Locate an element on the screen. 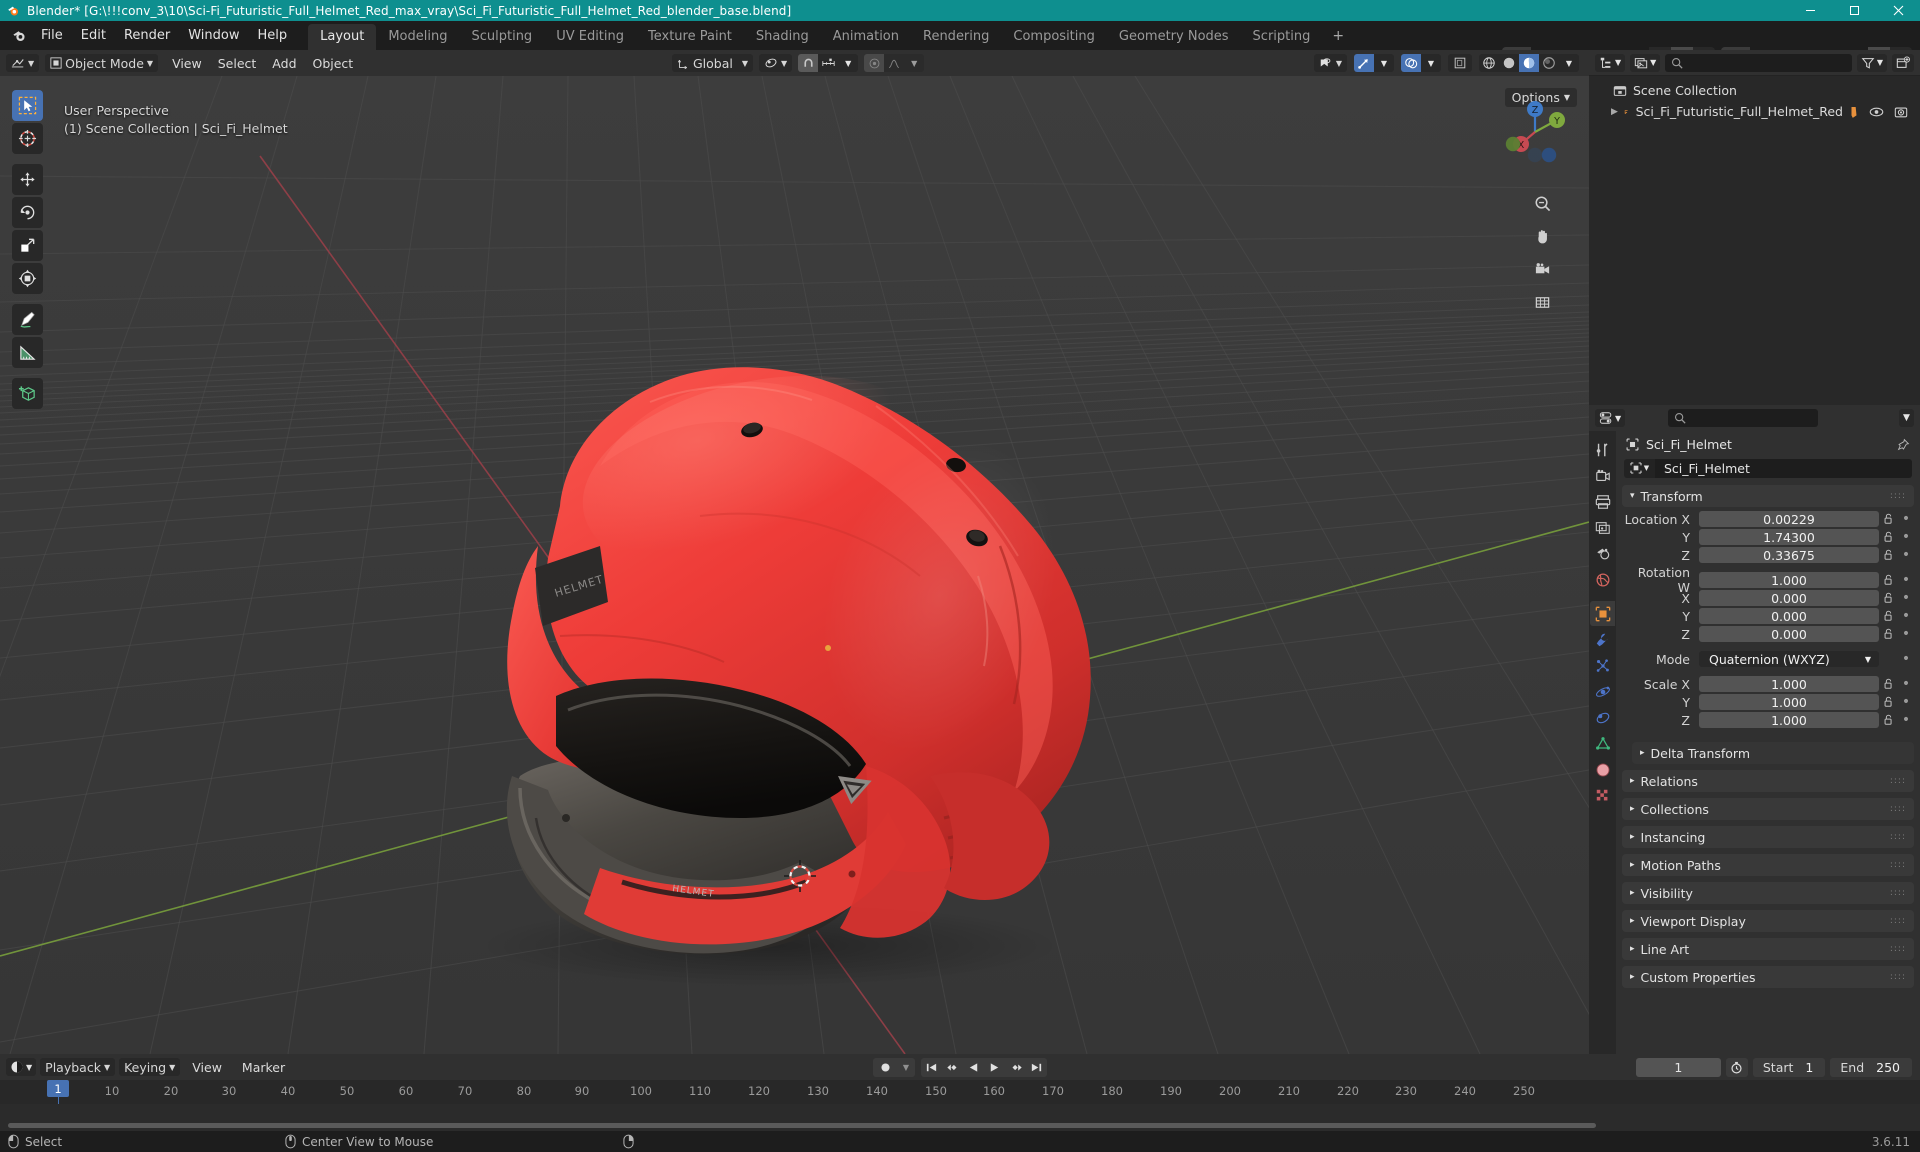 The width and height of the screenshot is (1920, 1152). field-rotation-z: 0.000 is located at coordinates (1789, 634).